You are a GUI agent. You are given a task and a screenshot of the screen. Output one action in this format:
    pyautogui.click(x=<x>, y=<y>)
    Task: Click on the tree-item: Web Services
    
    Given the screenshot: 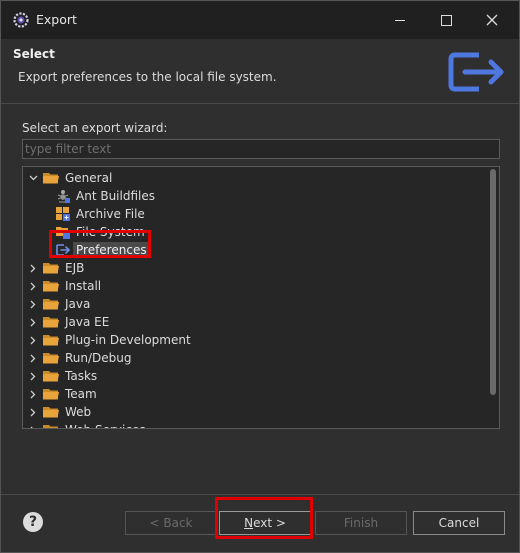 What is the action you would take?
    pyautogui.click(x=86, y=424)
    